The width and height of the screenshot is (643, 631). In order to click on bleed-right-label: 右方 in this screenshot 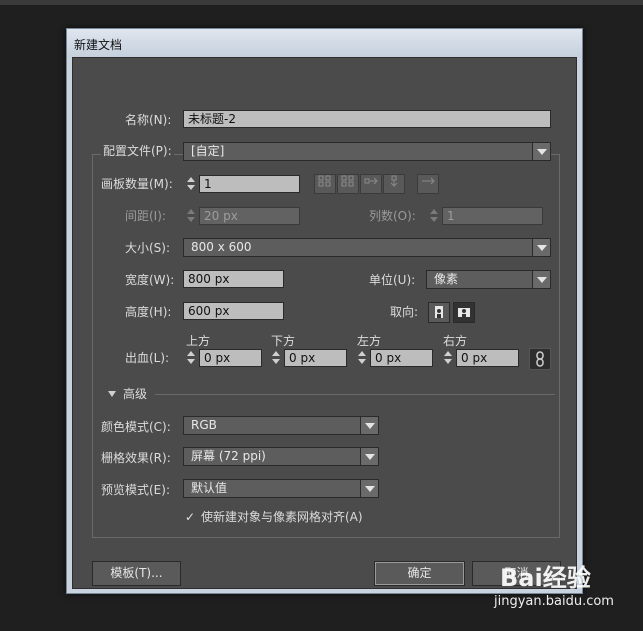, I will do `click(455, 341)`.